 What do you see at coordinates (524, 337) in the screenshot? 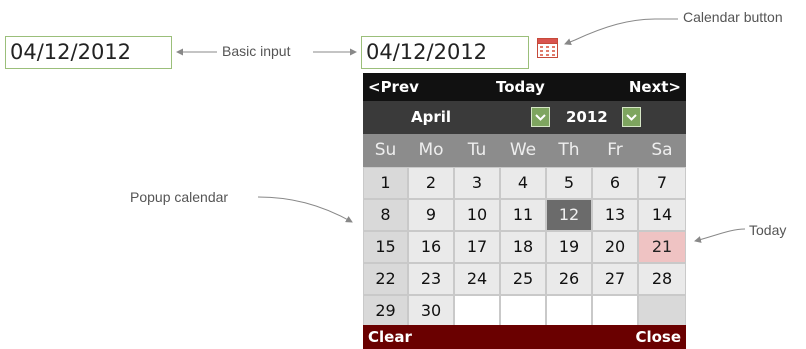
I see `calendar-footer: Clear Close` at bounding box center [524, 337].